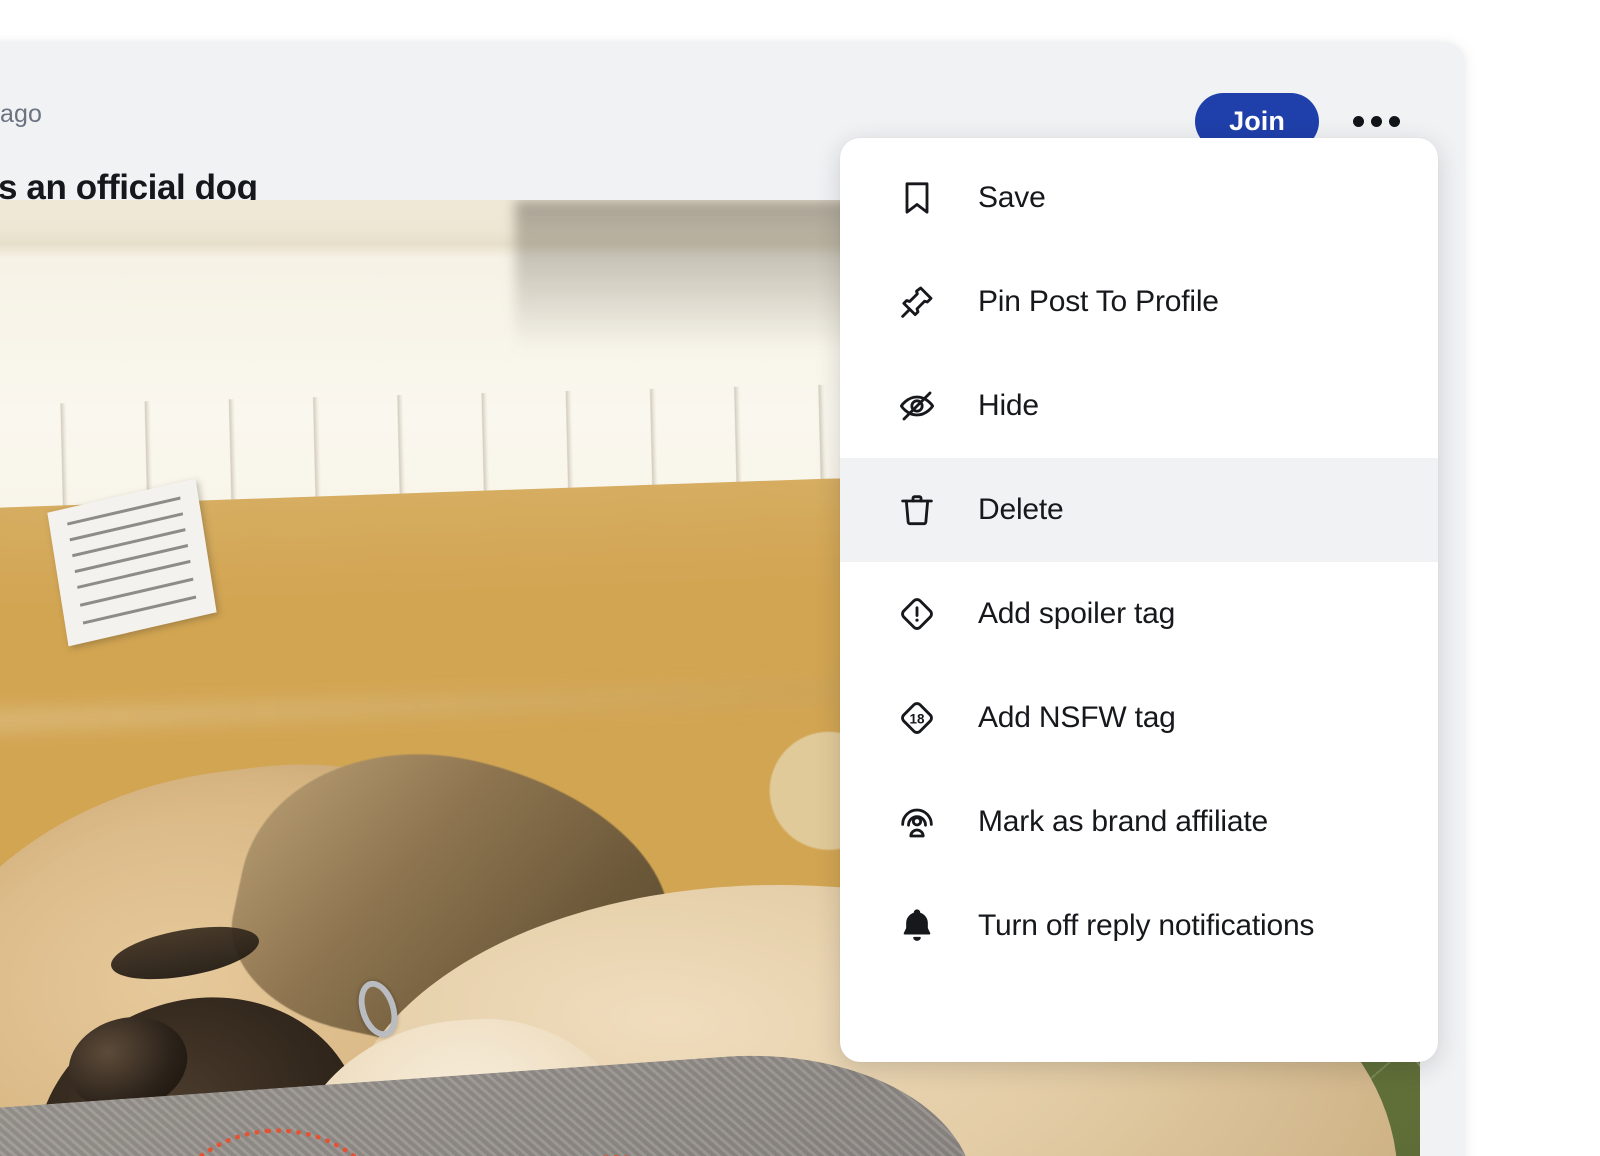 The width and height of the screenshot is (1600, 1156). Describe the element at coordinates (917, 198) in the screenshot. I see `bookmark-icon` at that location.